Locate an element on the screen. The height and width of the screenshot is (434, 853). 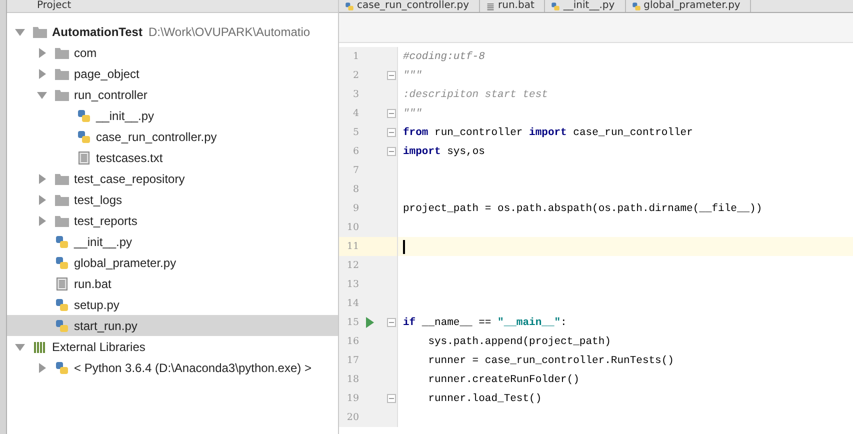
line-number: 6 is located at coordinates (355, 151).